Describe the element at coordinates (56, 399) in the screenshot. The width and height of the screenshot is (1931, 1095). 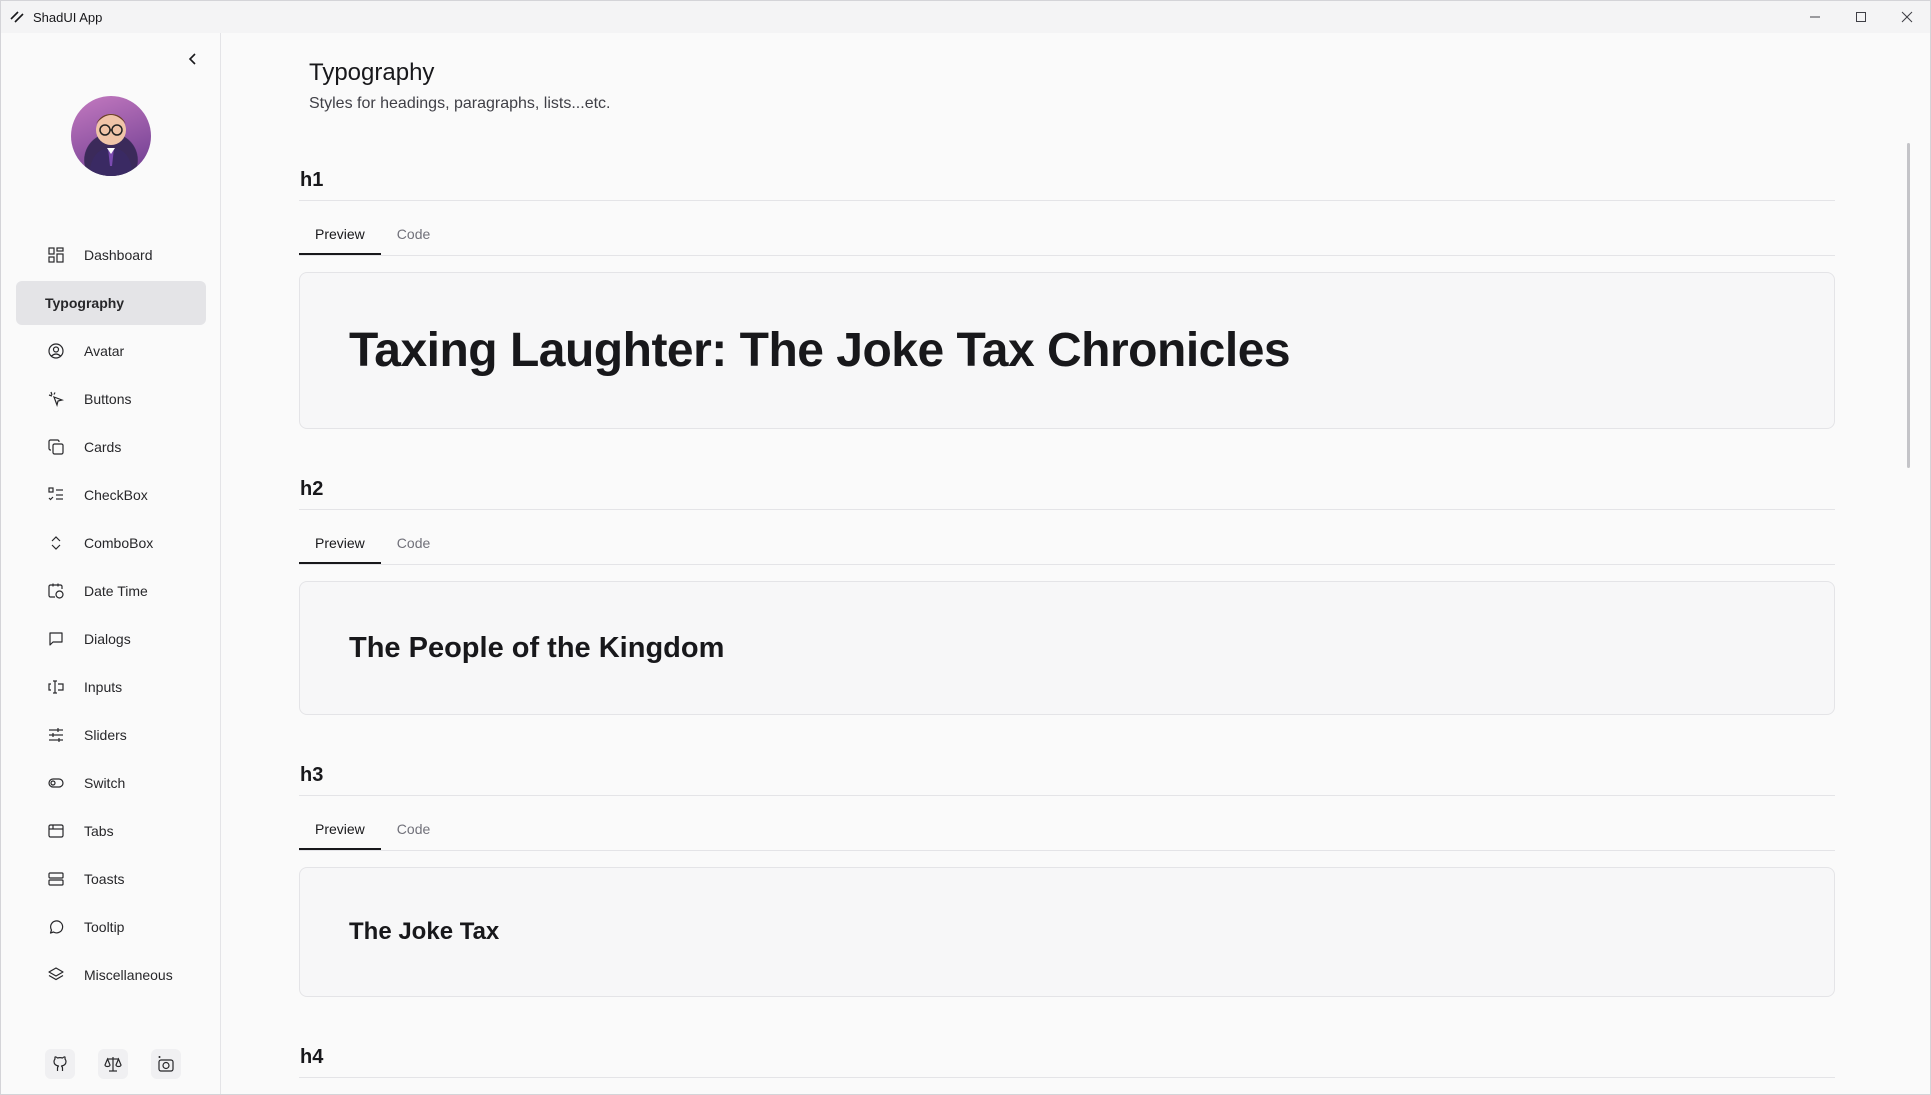
I see `pointer-icon` at that location.